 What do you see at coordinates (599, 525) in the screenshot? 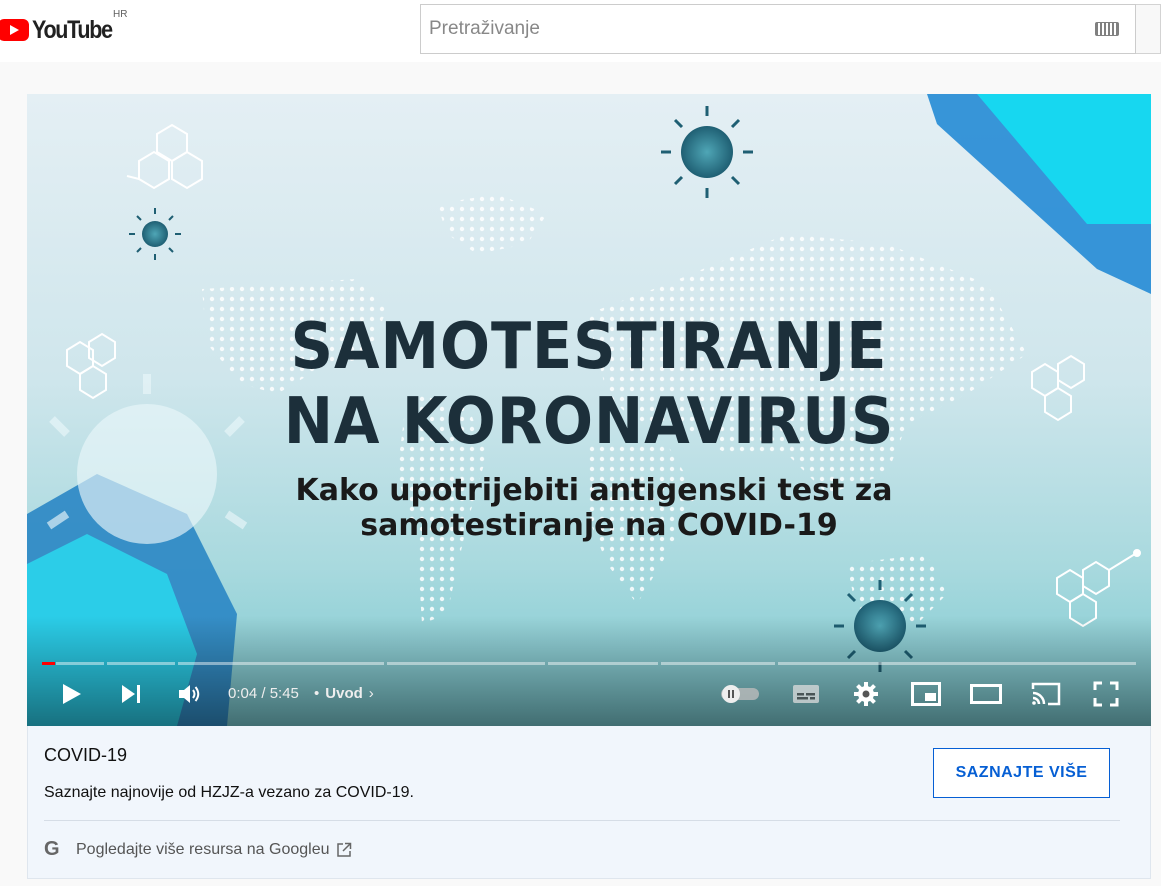
I see `video-subtitle-line2: samotestiranje na COVID-19` at bounding box center [599, 525].